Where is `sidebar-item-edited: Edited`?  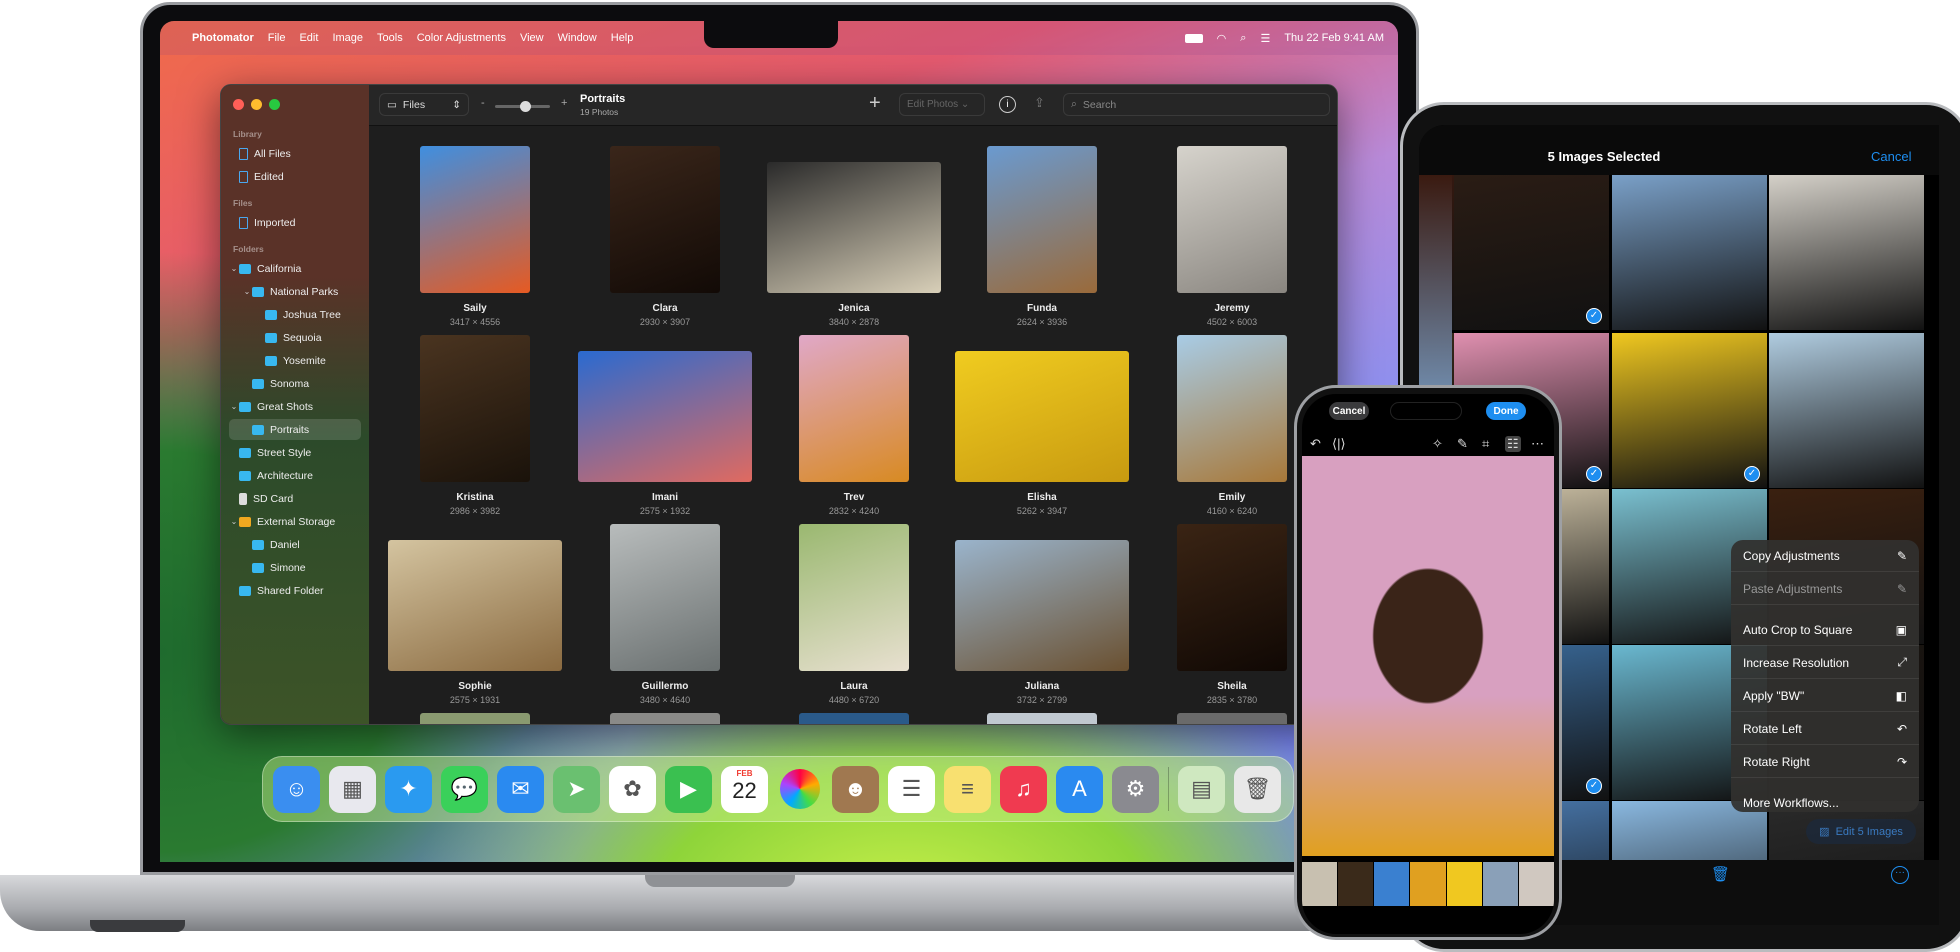
sidebar-item-edited: Edited is located at coordinates (295, 176).